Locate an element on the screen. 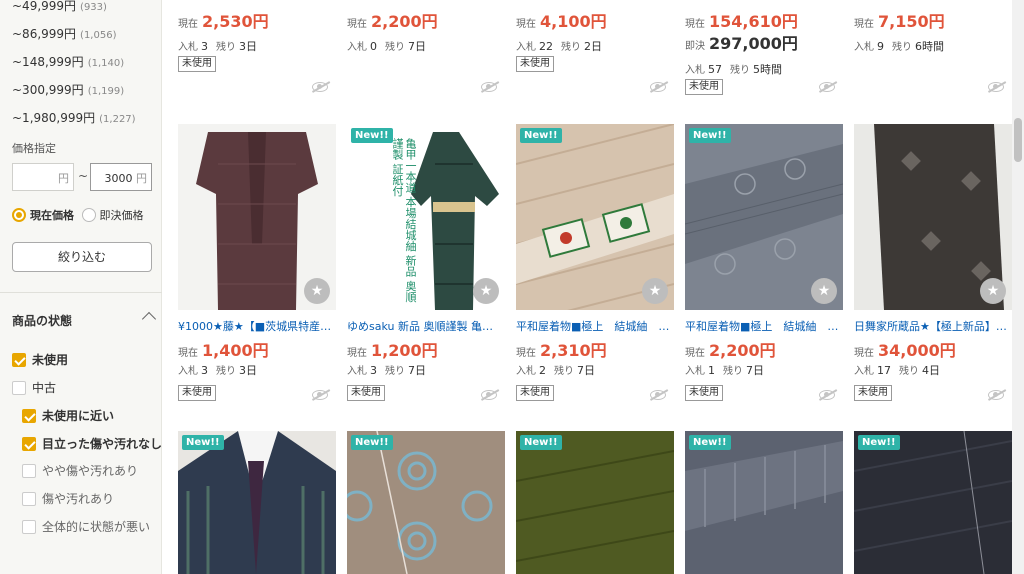  condition-header-label: 商品の状態 is located at coordinates (42, 321).